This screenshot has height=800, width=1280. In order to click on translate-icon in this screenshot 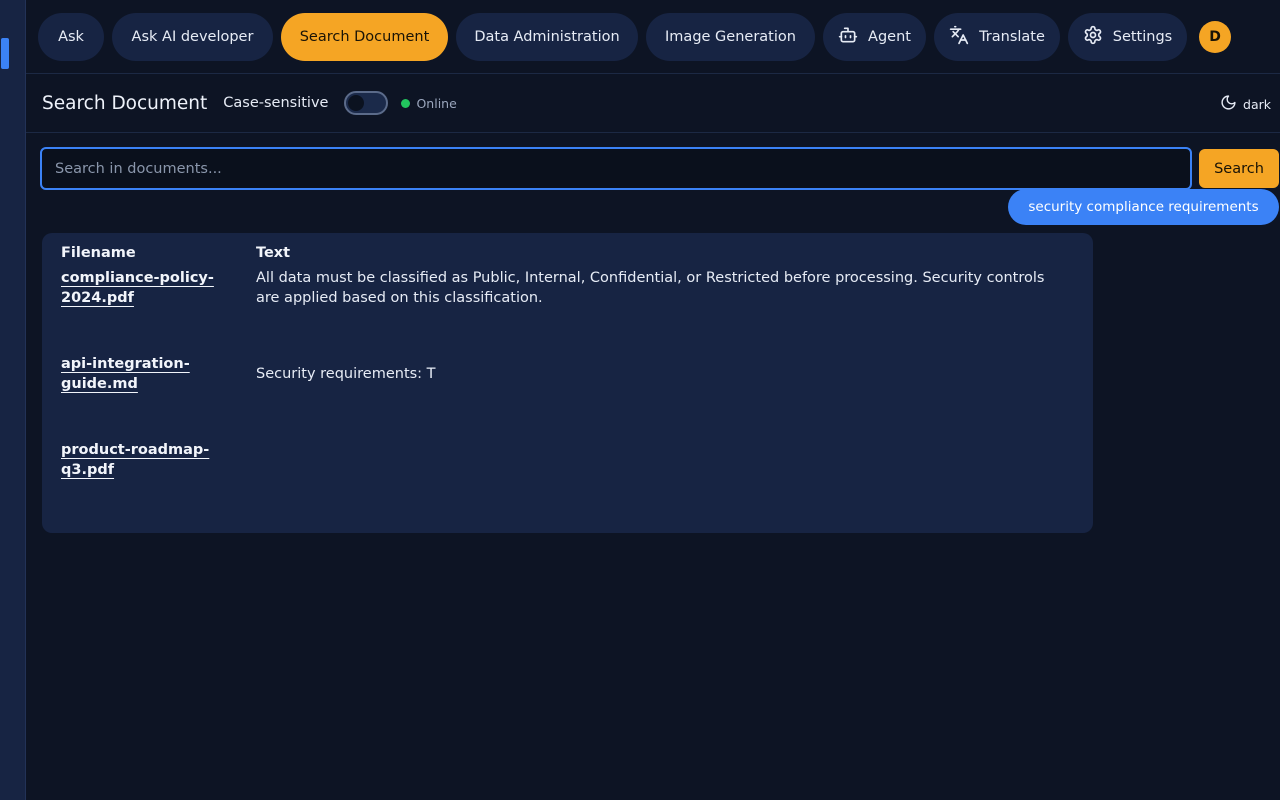, I will do `click(959, 37)`.